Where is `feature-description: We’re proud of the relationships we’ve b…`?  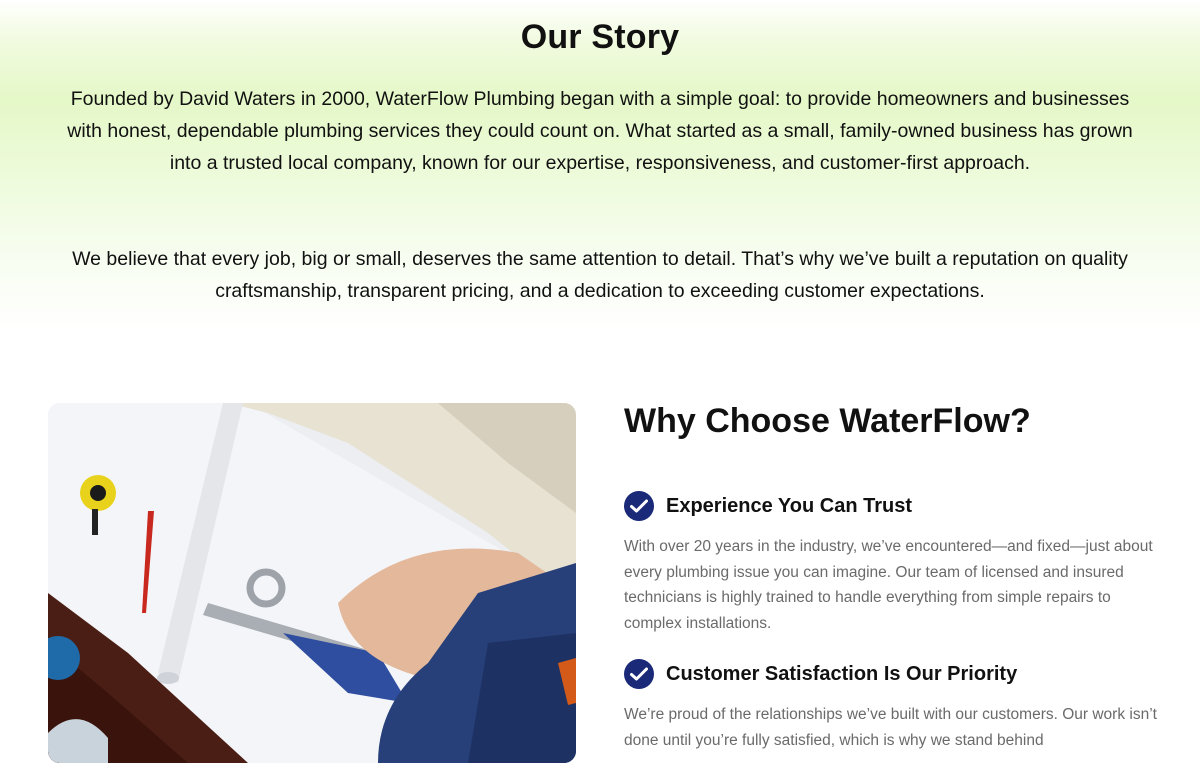 feature-description: We’re proud of the relationships we’ve b… is located at coordinates (890, 727).